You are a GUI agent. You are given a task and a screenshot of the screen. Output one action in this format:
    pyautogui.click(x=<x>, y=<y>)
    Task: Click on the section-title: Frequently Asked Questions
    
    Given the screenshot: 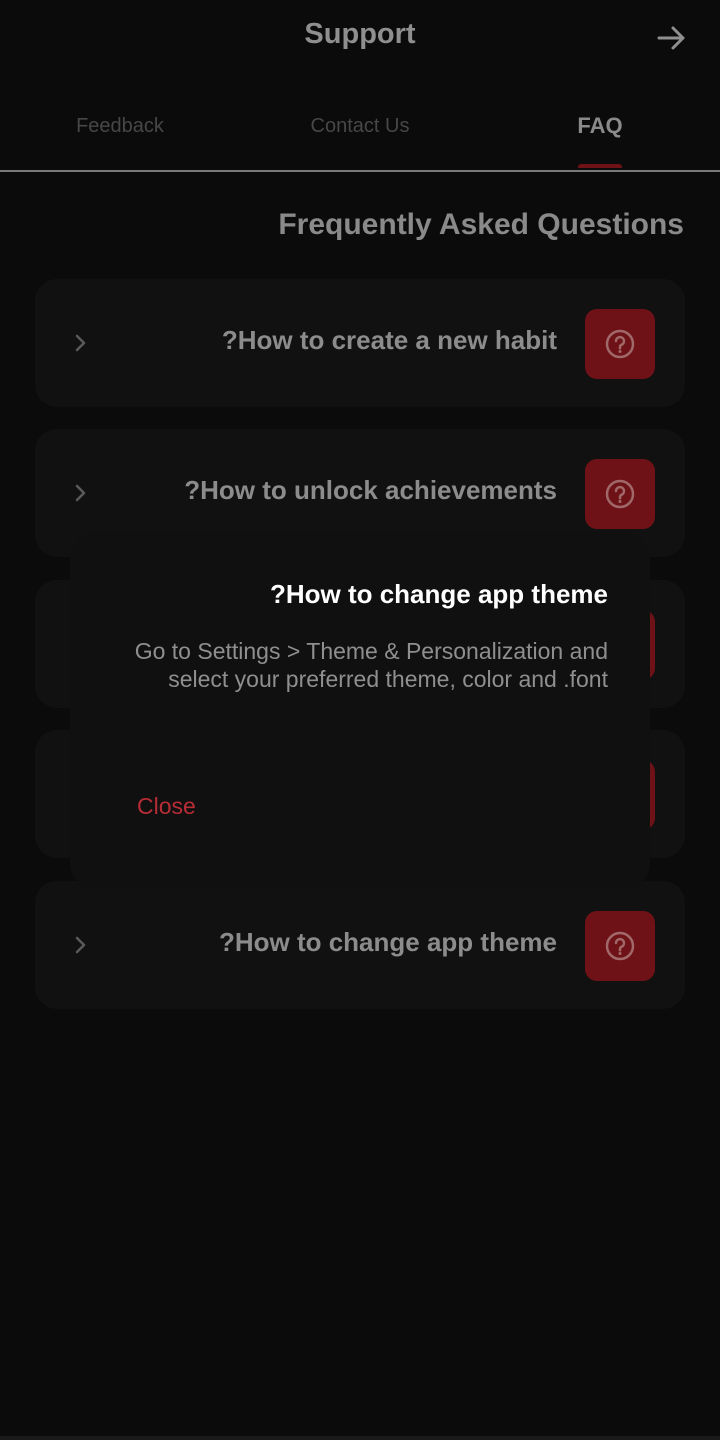 What is the action you would take?
    pyautogui.click(x=481, y=224)
    